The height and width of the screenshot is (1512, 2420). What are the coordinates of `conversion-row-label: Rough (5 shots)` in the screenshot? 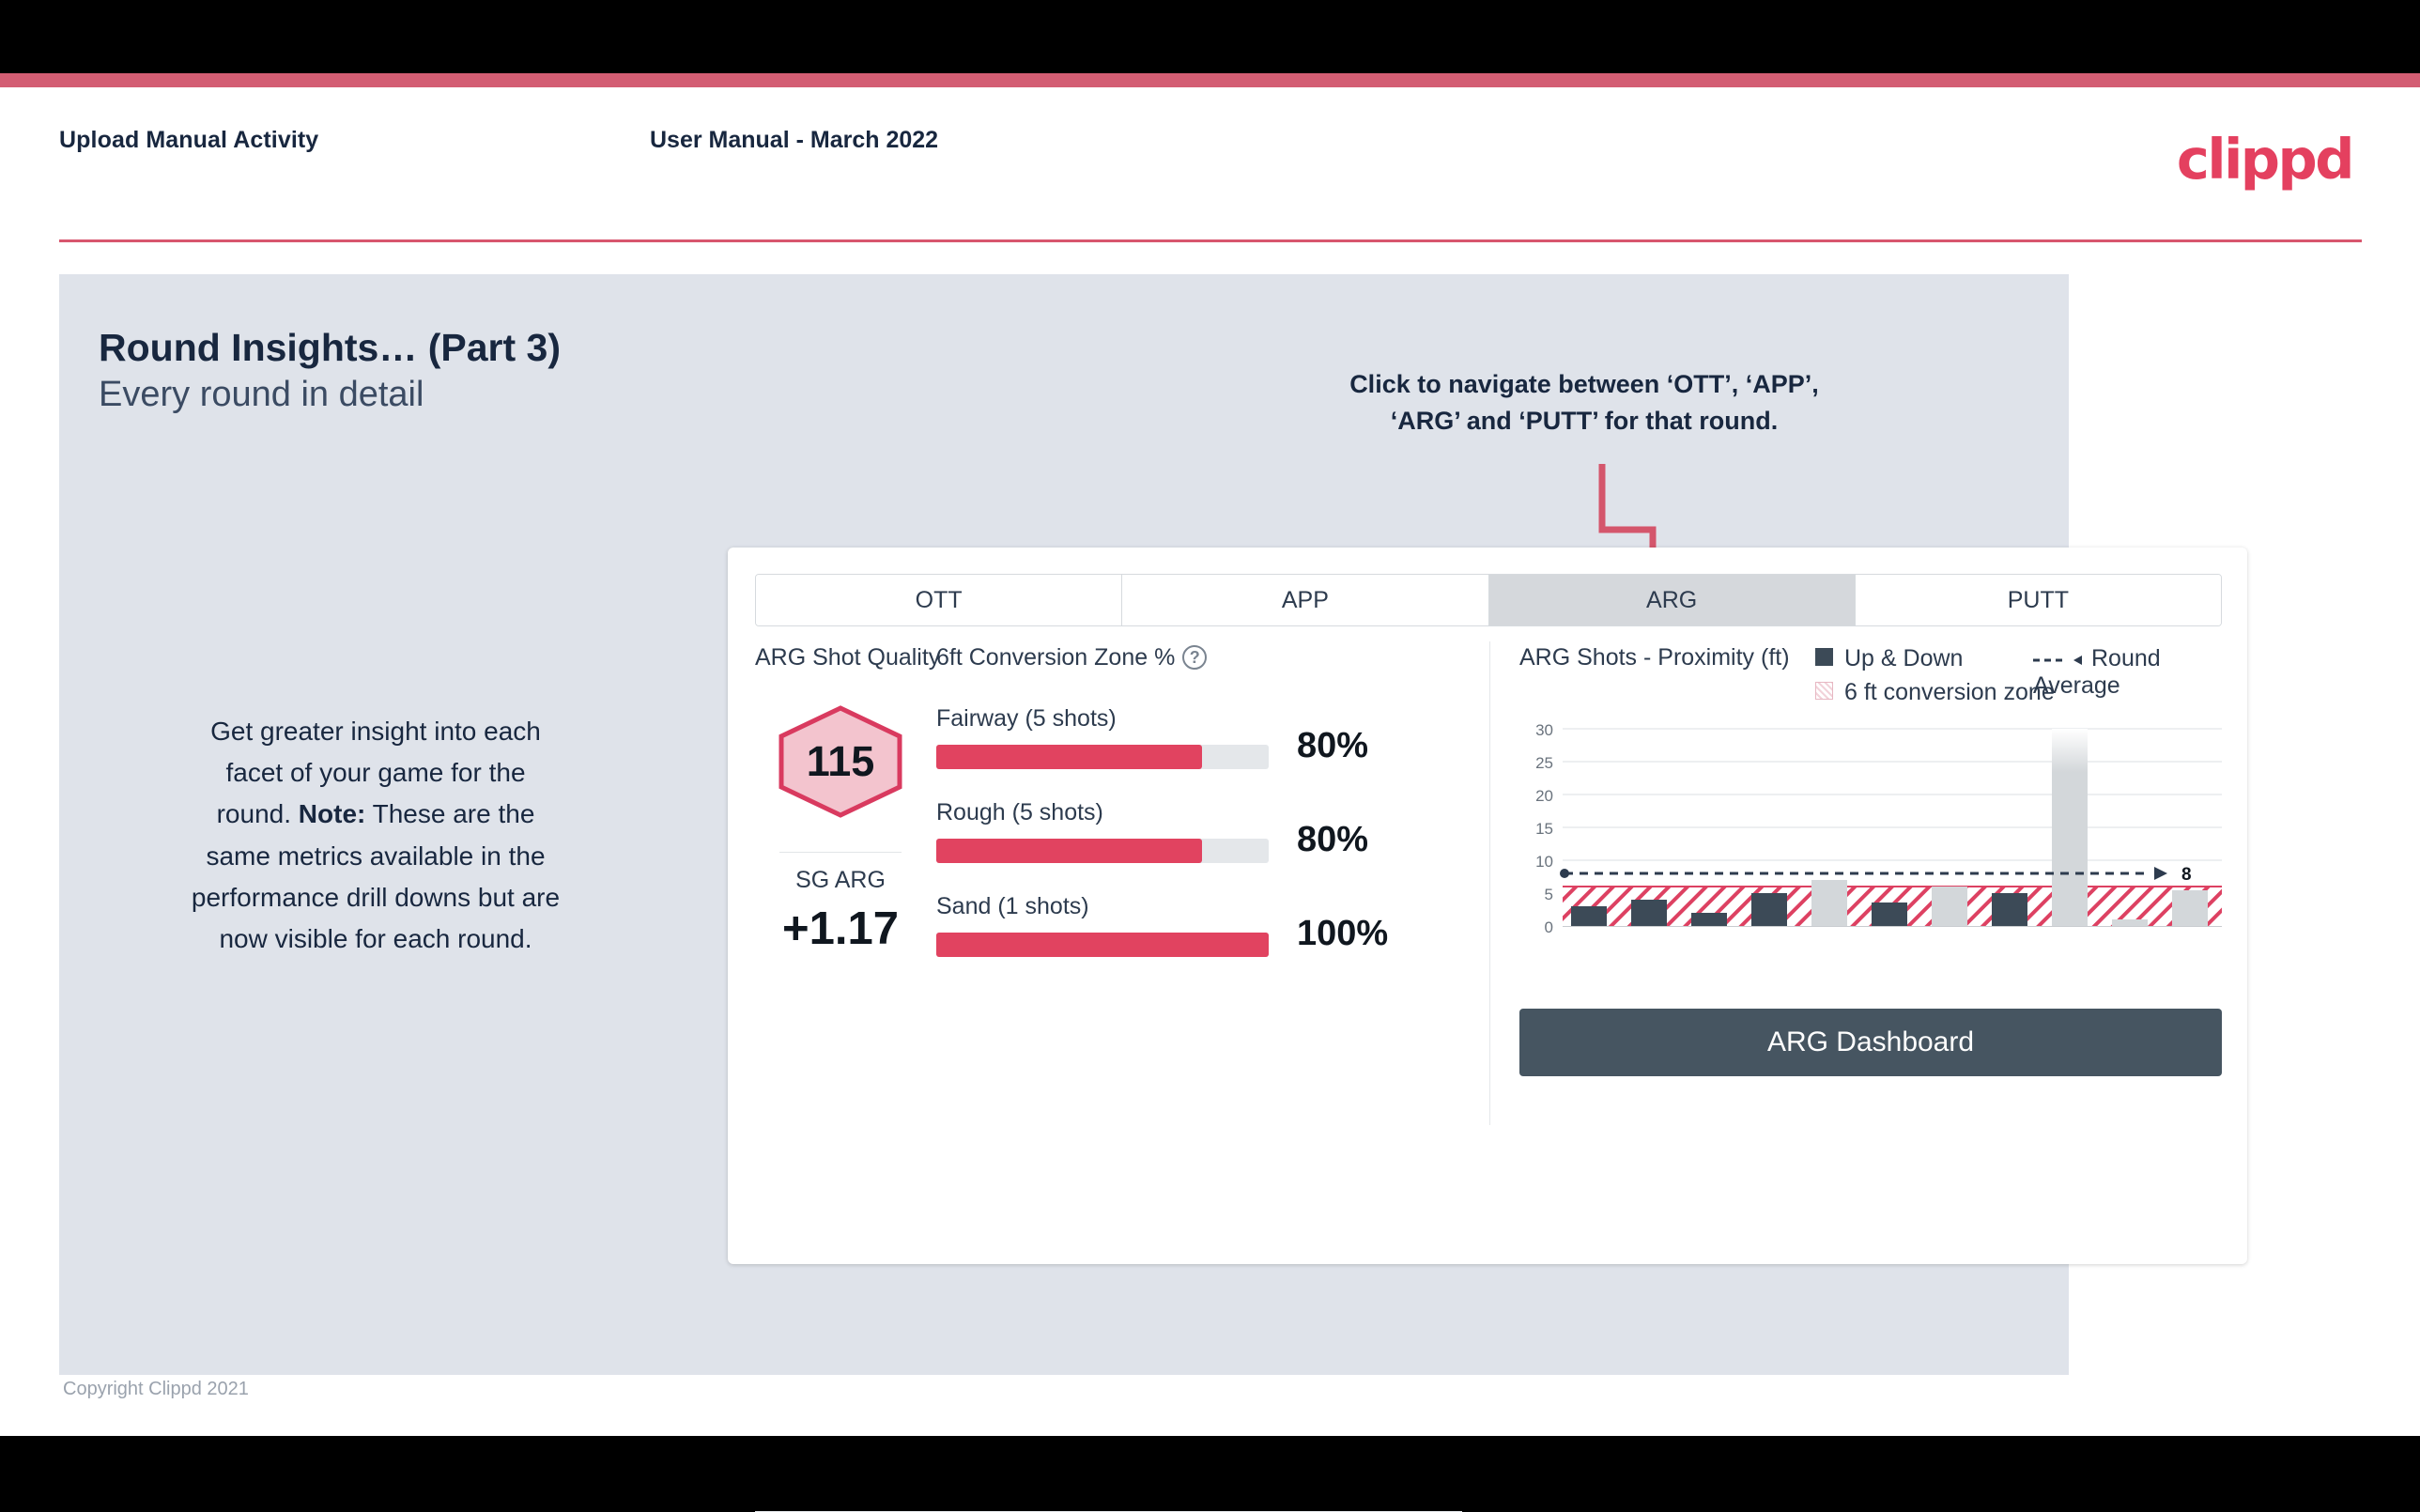 It's located at (1019, 812).